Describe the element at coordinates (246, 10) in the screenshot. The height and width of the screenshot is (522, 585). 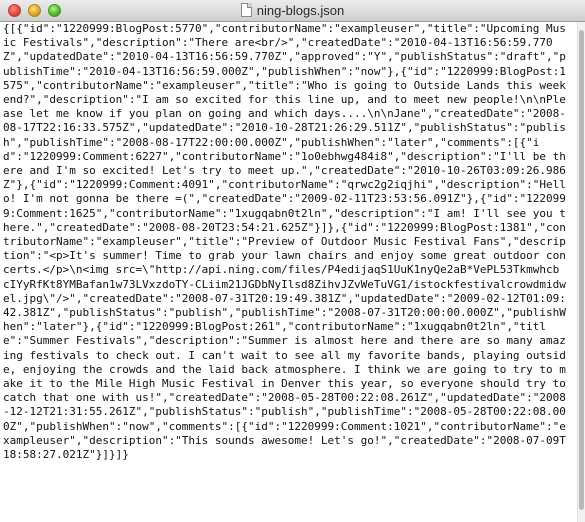
I see `document-icon` at that location.